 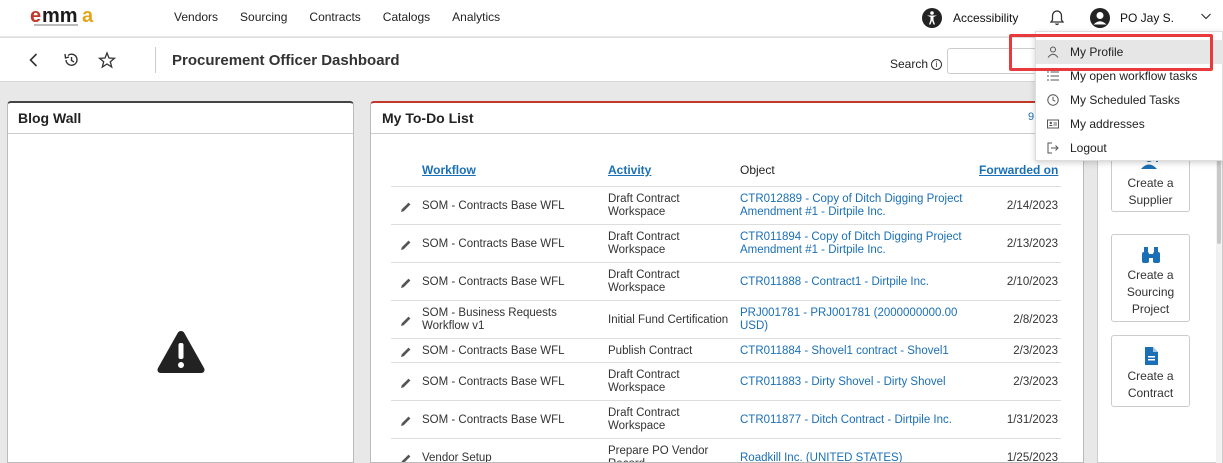 I want to click on menu-item-label: My addresses, so click(x=1107, y=124).